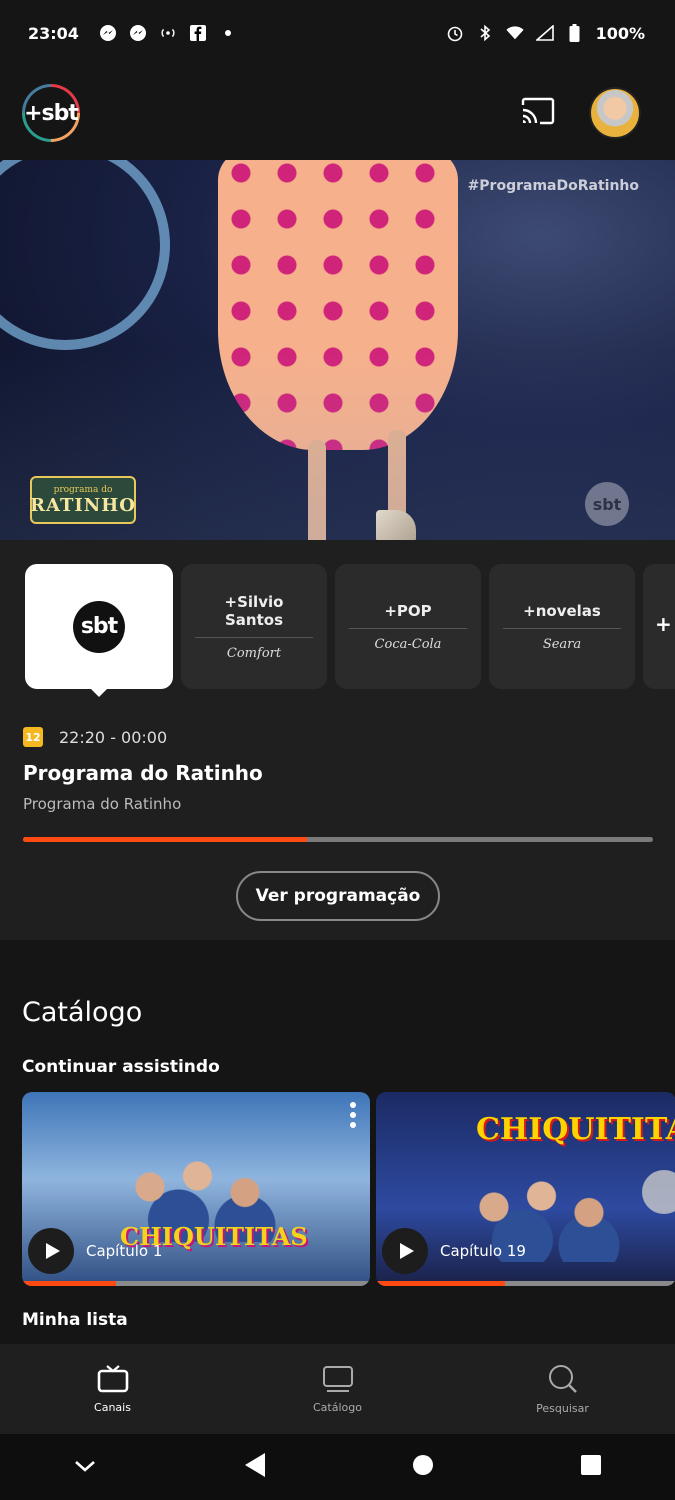 This screenshot has width=675, height=1500. I want to click on my-list-label: Minha lista, so click(75, 1320).